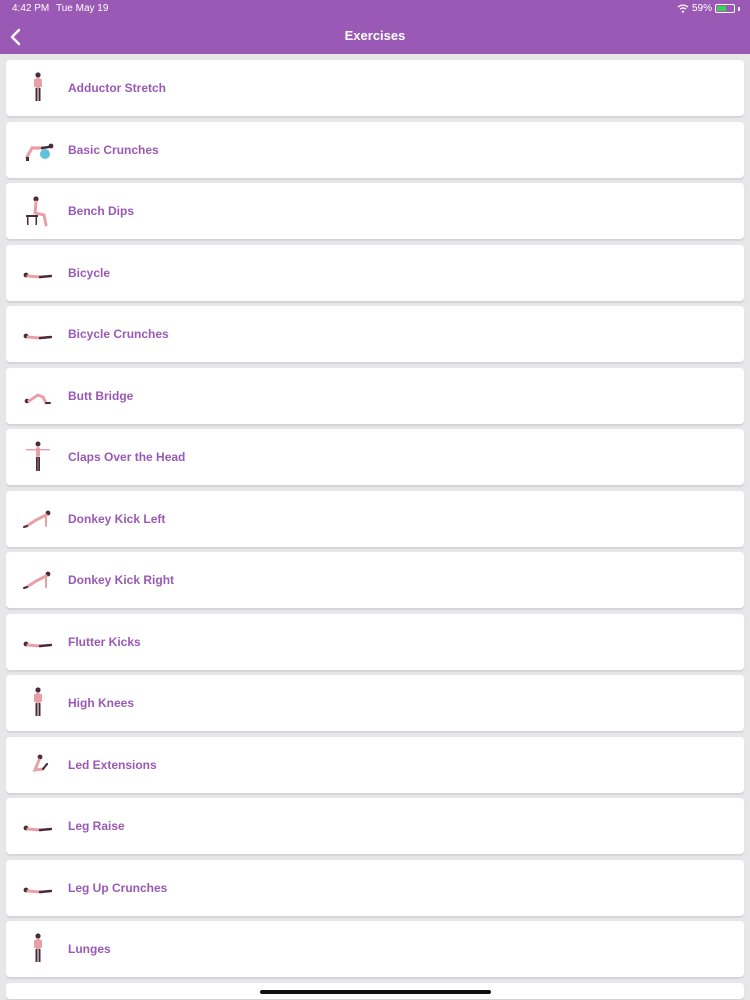 The width and height of the screenshot is (750, 1000). Describe the element at coordinates (112, 764) in the screenshot. I see `exercise-label: Led Extensions` at that location.